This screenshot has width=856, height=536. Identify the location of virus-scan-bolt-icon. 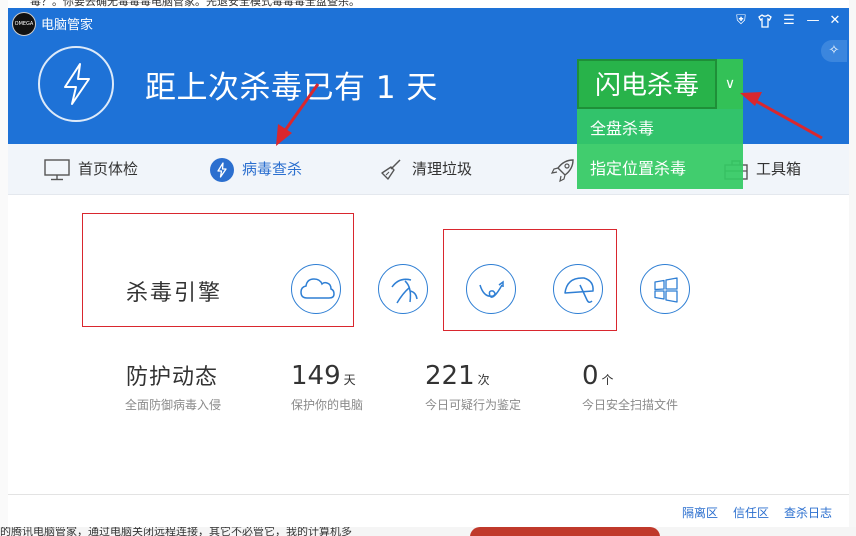
(222, 169).